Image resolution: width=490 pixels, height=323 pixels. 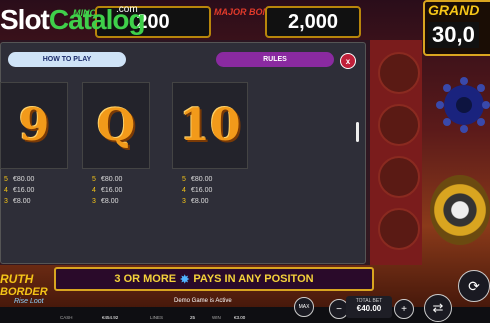 I want to click on panel-scrollbar, so click(x=357, y=132).